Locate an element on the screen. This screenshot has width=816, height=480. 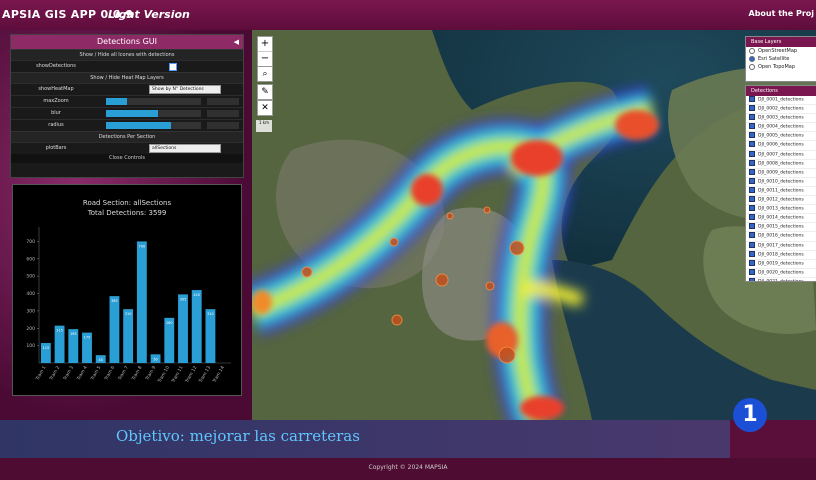
detection-layer-item: DJI_0013_detections is located at coordinates (781, 210).